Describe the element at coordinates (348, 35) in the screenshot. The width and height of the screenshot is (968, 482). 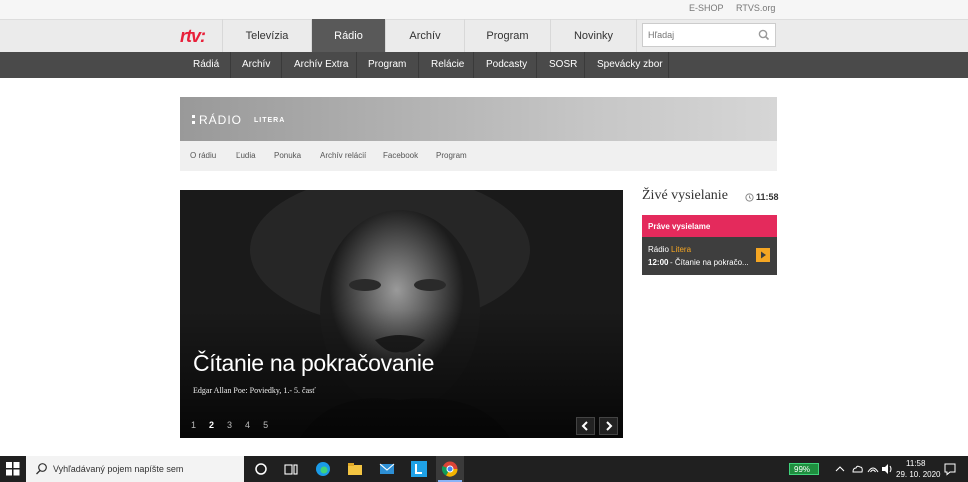
I see `nav-tab-radio: Rádio` at that location.